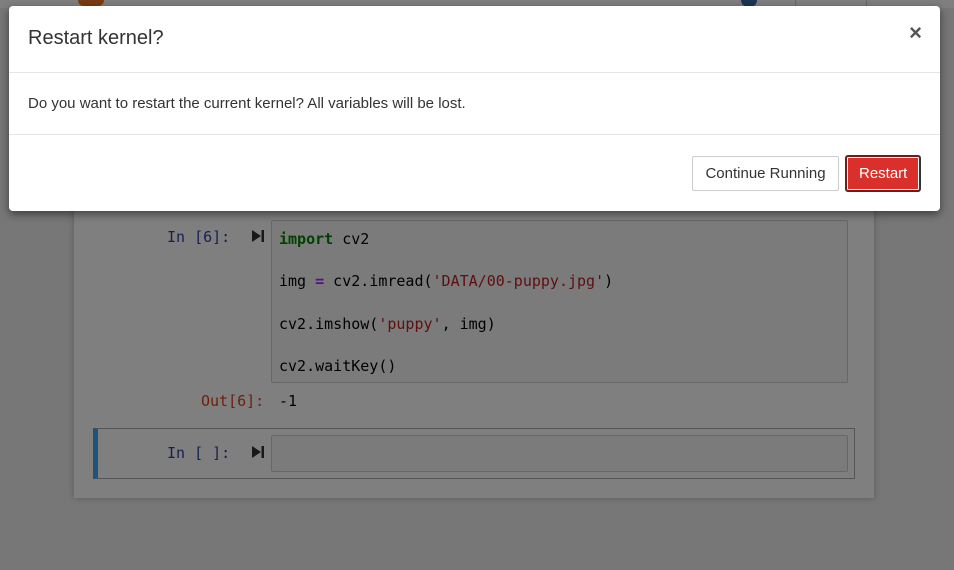 This screenshot has height=570, width=954. I want to click on restart-button: Restart, so click(883, 173).